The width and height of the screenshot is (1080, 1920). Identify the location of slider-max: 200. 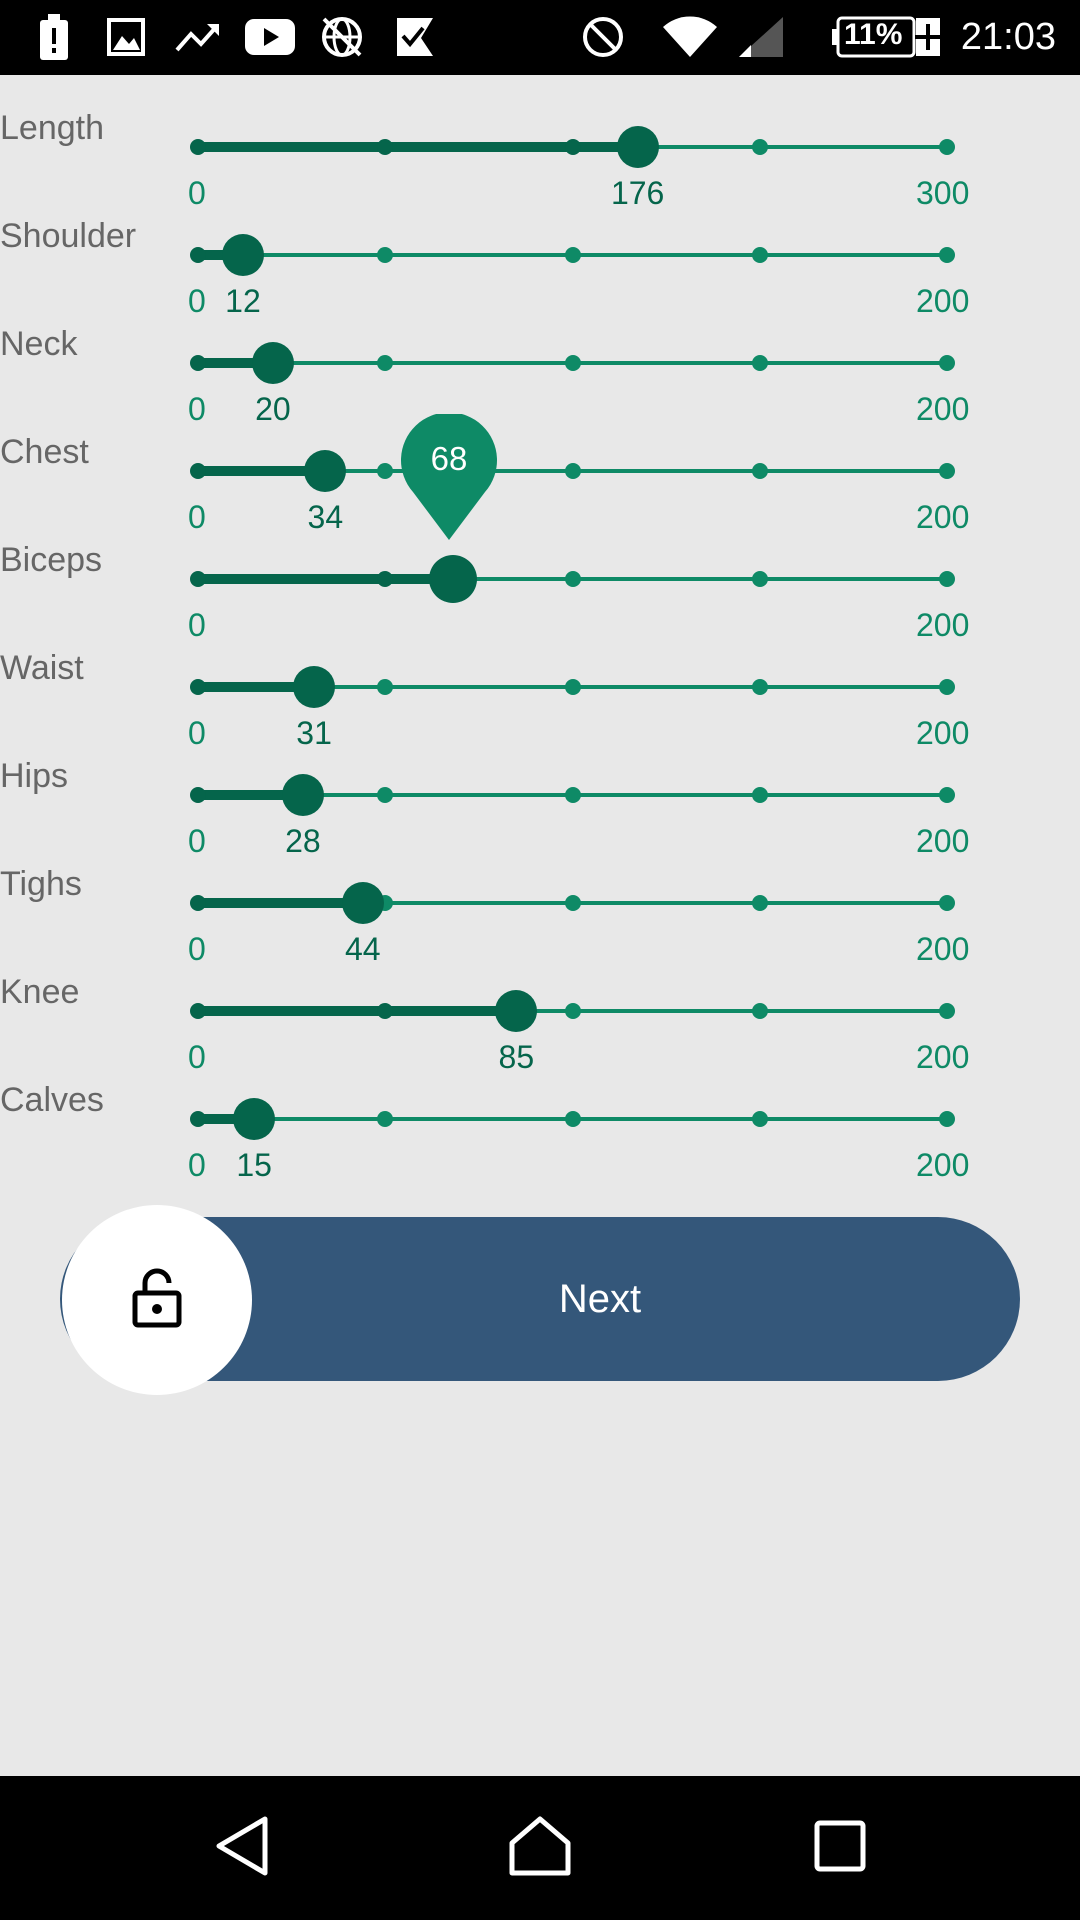
(943, 1165).